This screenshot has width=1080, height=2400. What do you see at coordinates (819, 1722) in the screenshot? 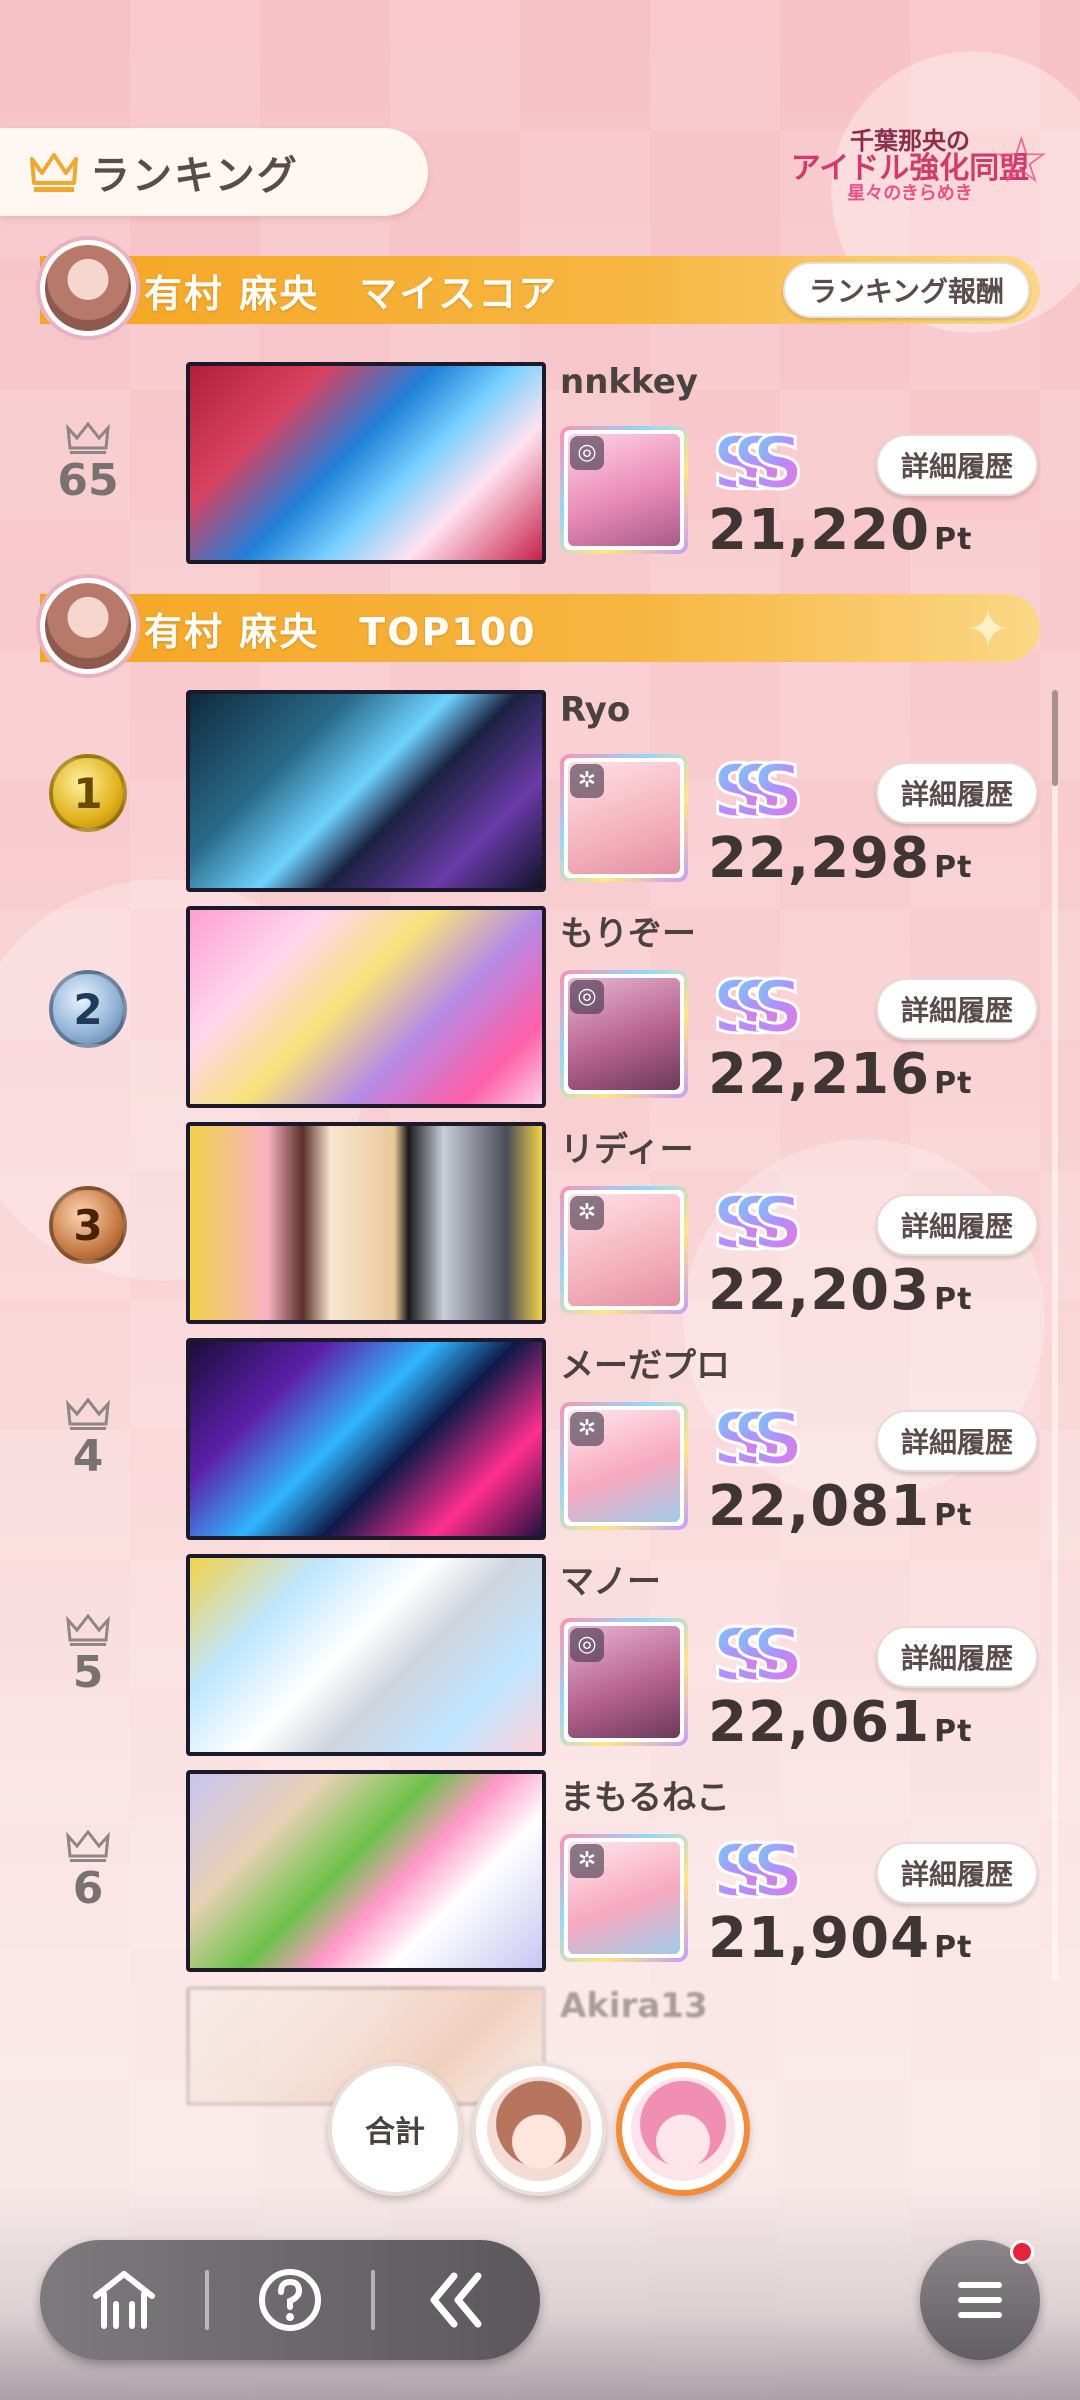
I see `score-number: 22,061` at bounding box center [819, 1722].